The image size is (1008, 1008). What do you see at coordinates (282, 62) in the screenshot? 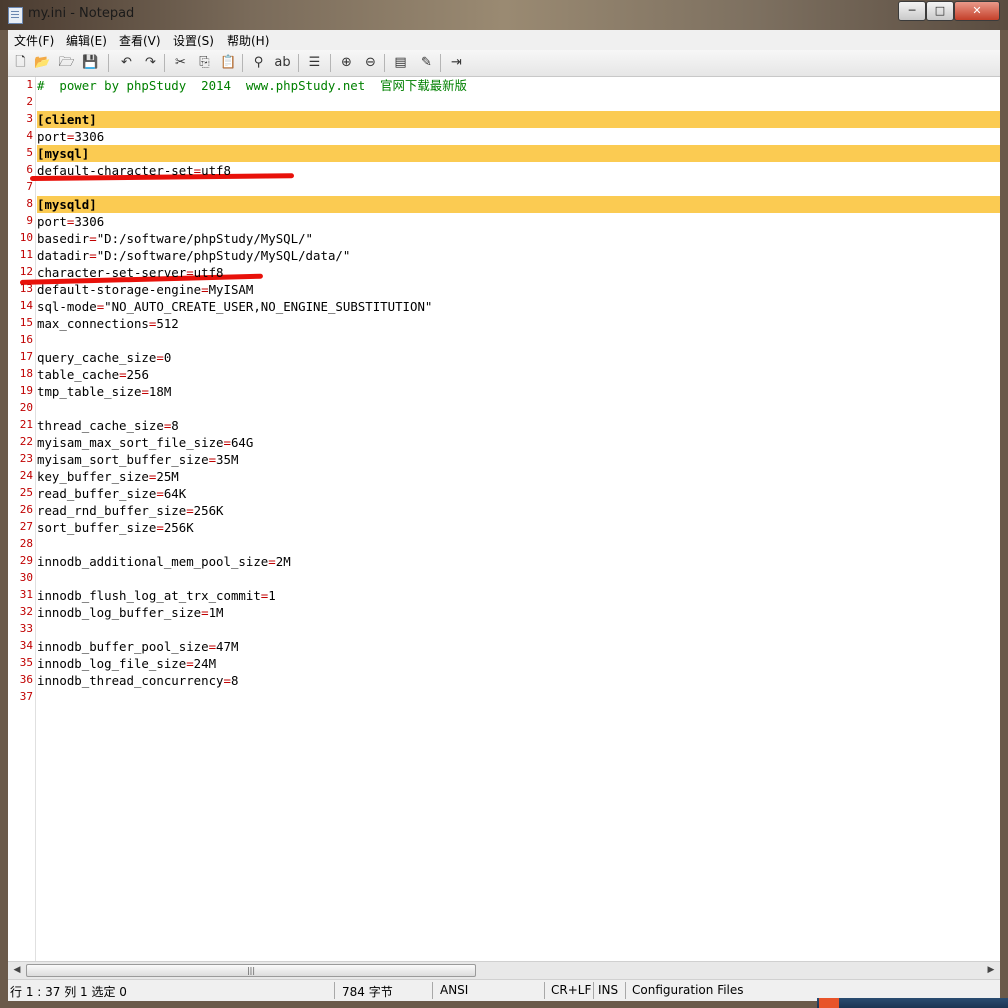
I see `replace-icon: ab` at bounding box center [282, 62].